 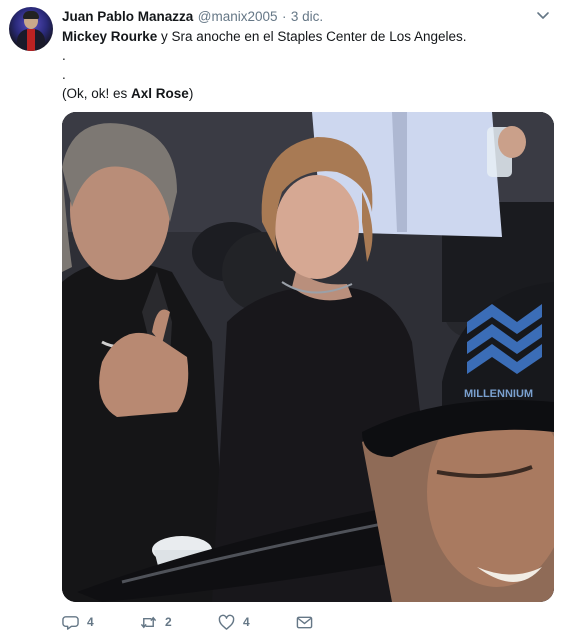 I want to click on author-name: Juan Pablo Manazza, so click(x=127, y=16).